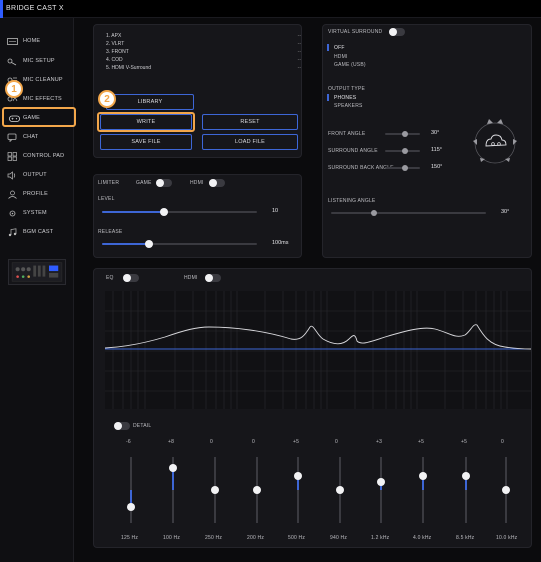 Image resolution: width=541 pixels, height=562 pixels. Describe the element at coordinates (128, 442) in the screenshot. I see `eq-band-gain: -6` at that location.